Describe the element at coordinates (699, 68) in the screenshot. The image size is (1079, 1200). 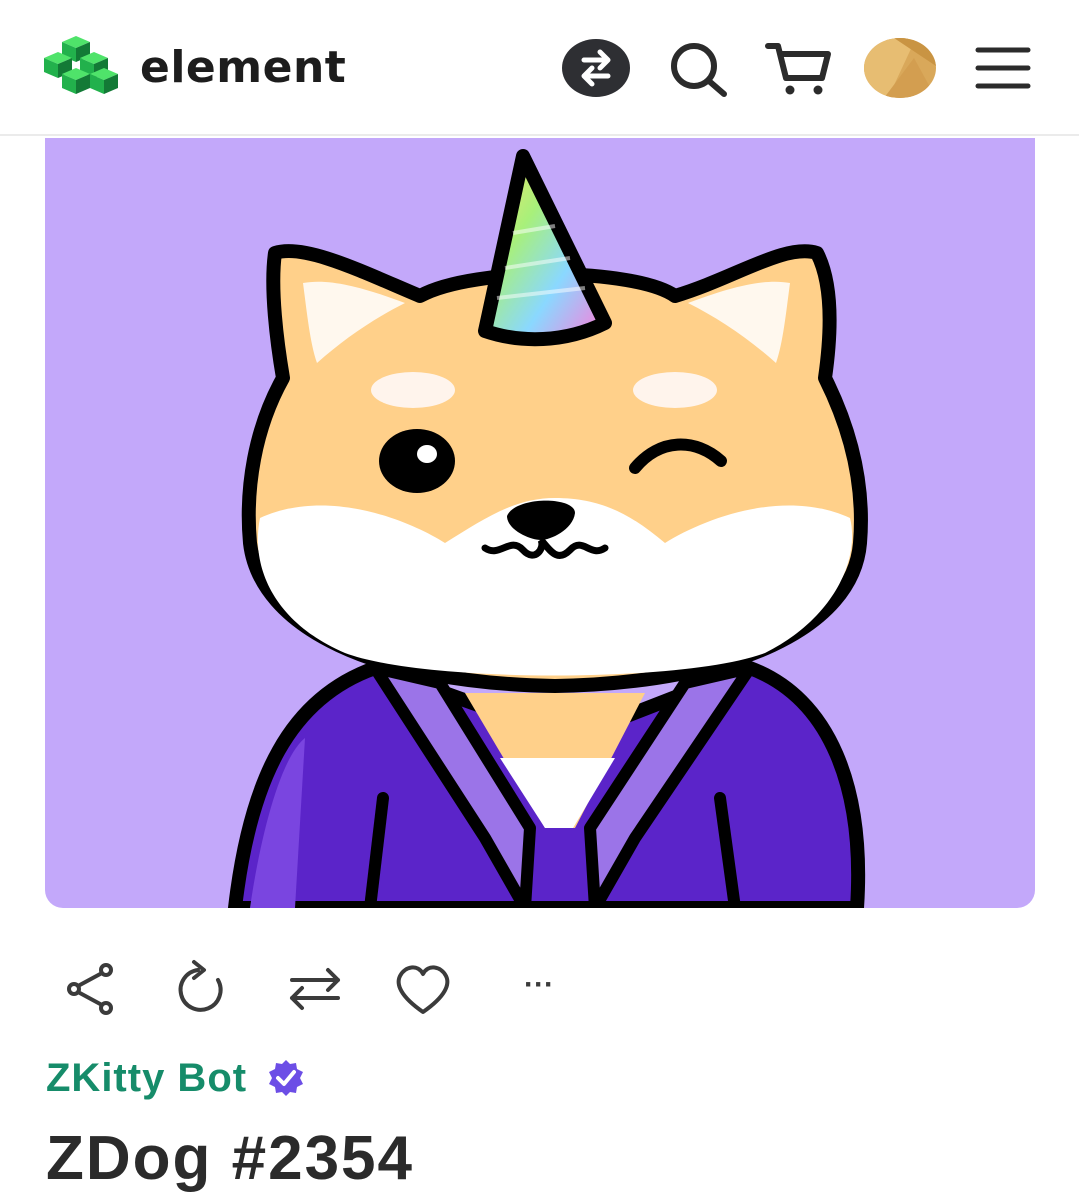
I see `search-icon` at that location.